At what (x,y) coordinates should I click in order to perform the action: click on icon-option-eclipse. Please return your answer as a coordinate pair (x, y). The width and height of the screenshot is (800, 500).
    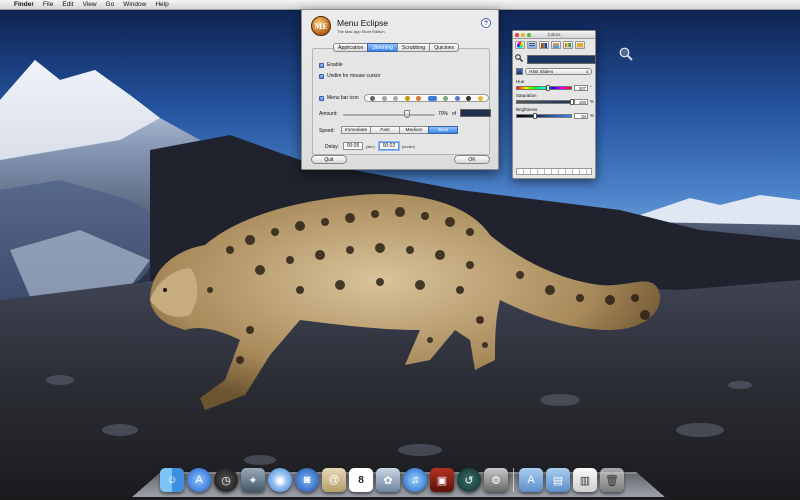
    Looking at the image, I should click on (373, 98).